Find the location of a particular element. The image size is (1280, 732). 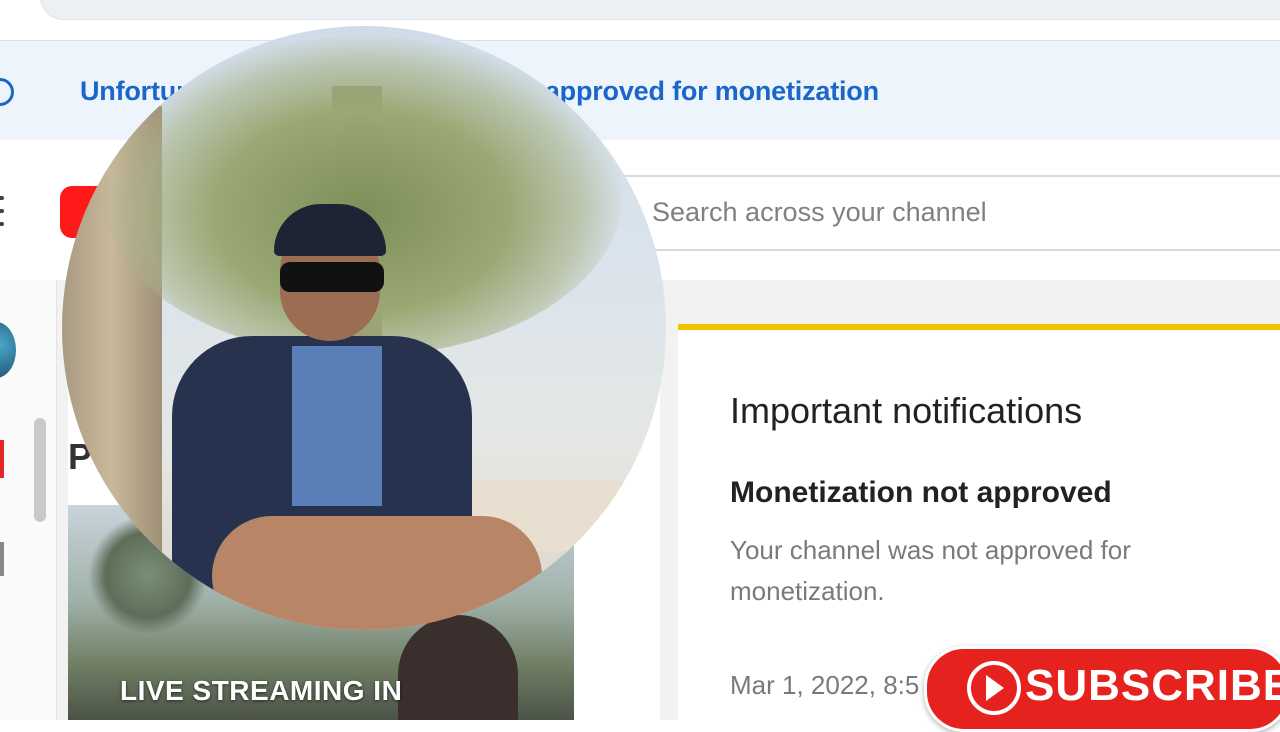

sidebar-scrollbar is located at coordinates (40, 470).